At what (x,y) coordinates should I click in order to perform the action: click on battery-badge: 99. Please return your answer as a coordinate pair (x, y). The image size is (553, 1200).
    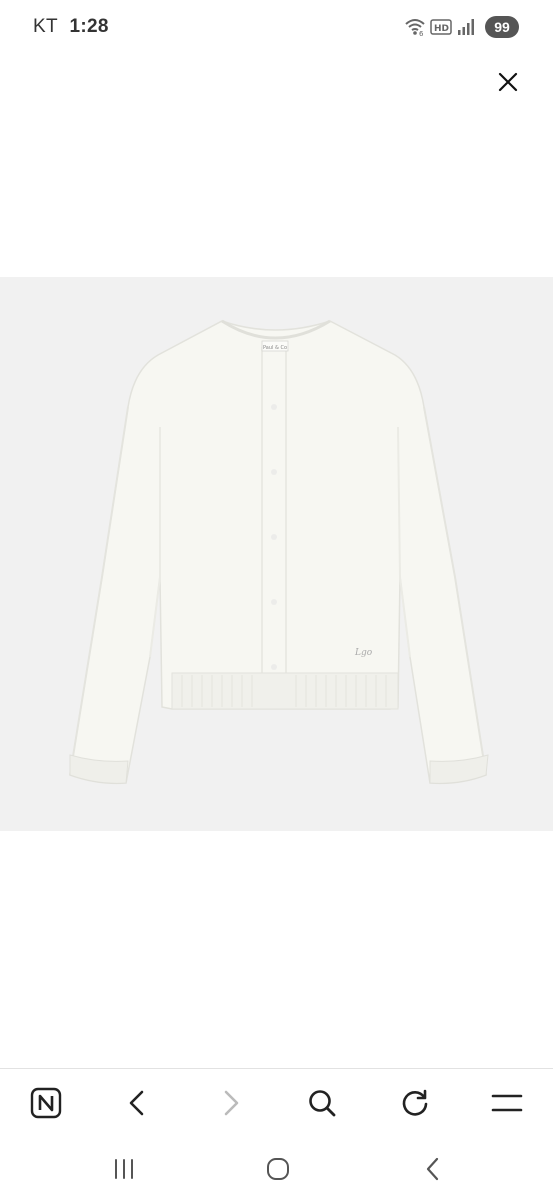
    Looking at the image, I should click on (502, 27).